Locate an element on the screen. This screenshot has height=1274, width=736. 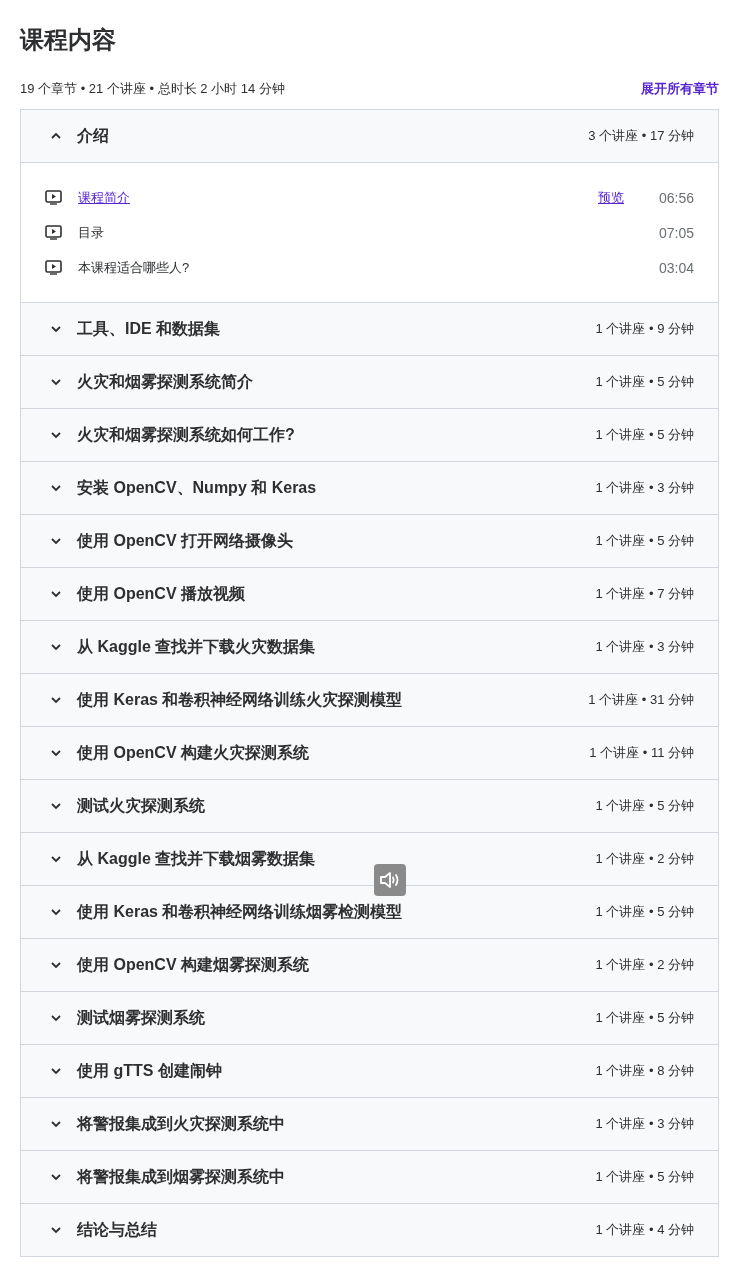
section-title: 测试烟雾探测系统 is located at coordinates (141, 1017).